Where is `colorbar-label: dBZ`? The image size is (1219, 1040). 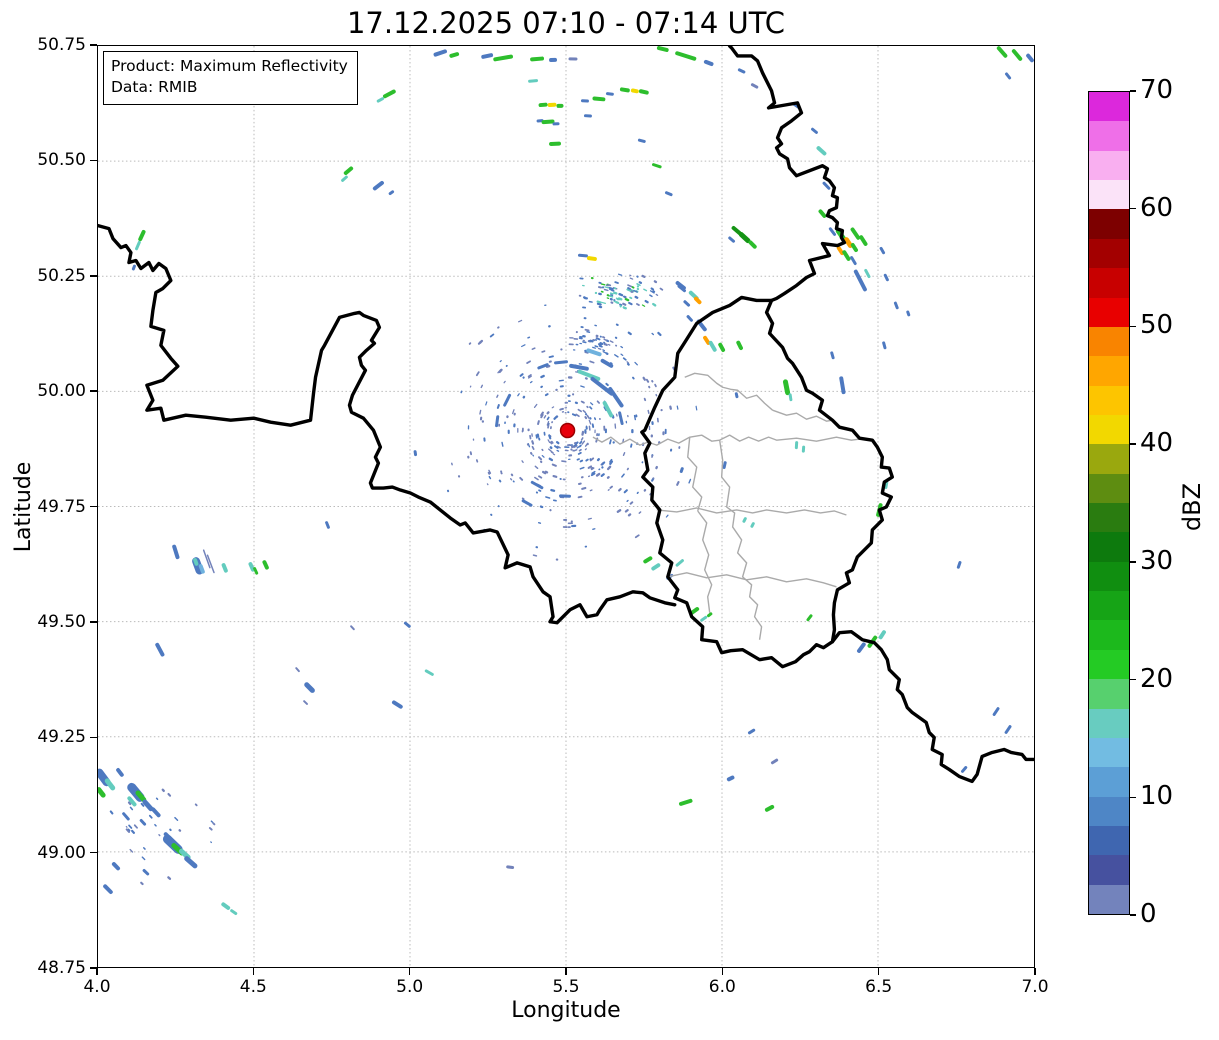
colorbar-label: dBZ is located at coordinates (1192, 507).